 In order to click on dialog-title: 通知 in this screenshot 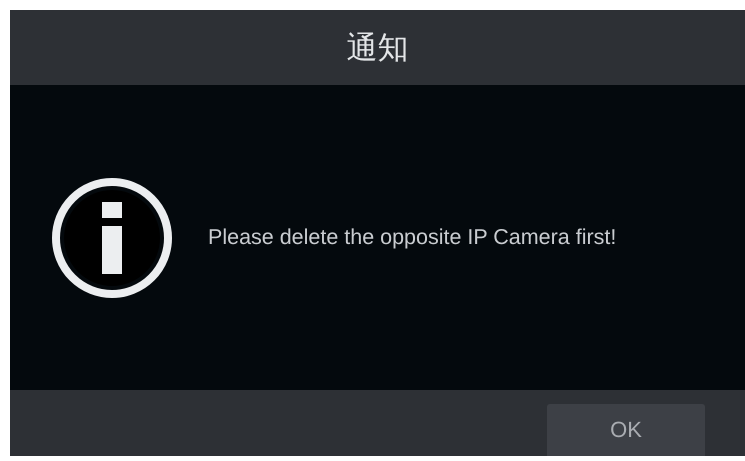, I will do `click(377, 48)`.